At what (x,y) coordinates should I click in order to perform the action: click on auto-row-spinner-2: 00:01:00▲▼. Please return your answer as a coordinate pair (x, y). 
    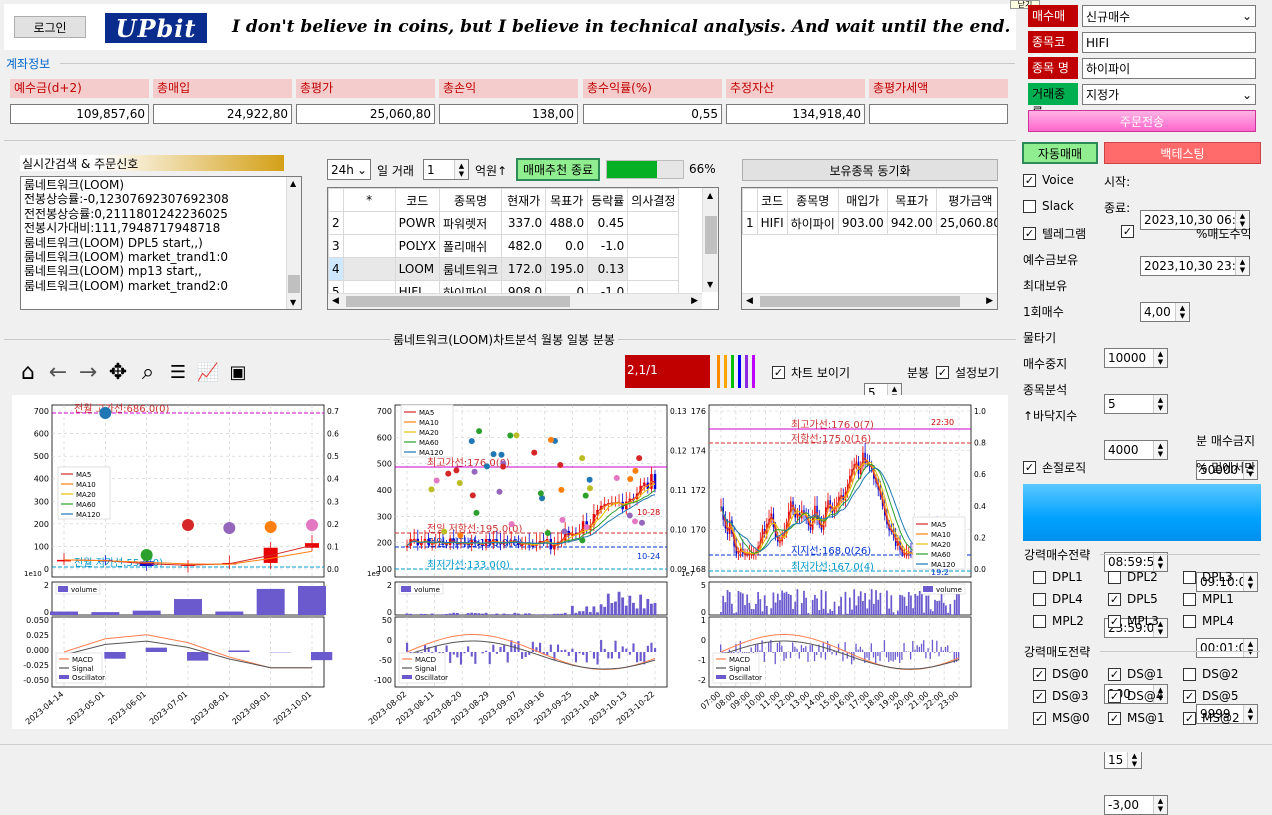
    Looking at the image, I should click on (1227, 648).